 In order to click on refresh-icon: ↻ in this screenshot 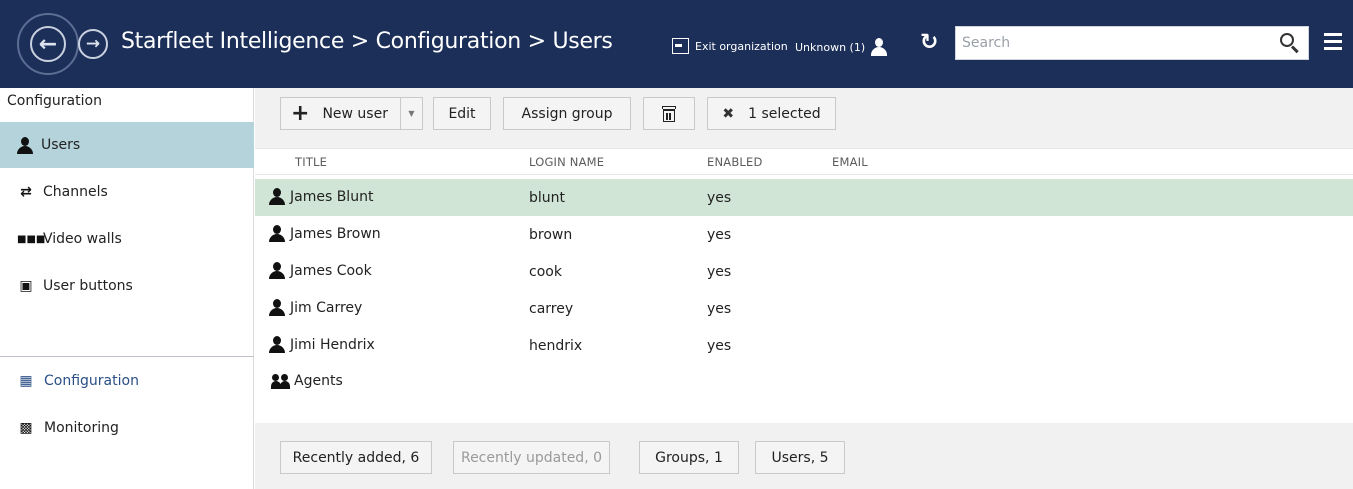, I will do `click(929, 42)`.